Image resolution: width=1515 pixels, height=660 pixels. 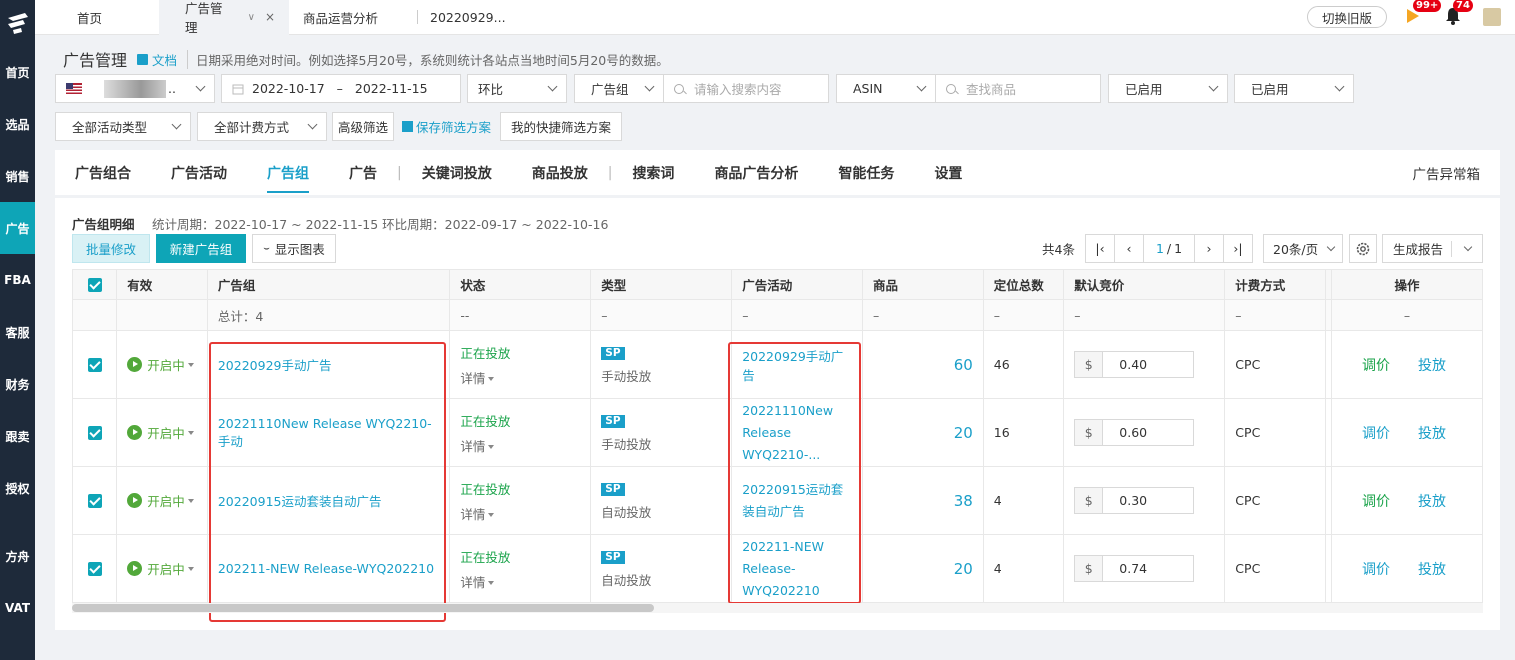 I want to click on status-select-1: 已启用, so click(x=1168, y=88).